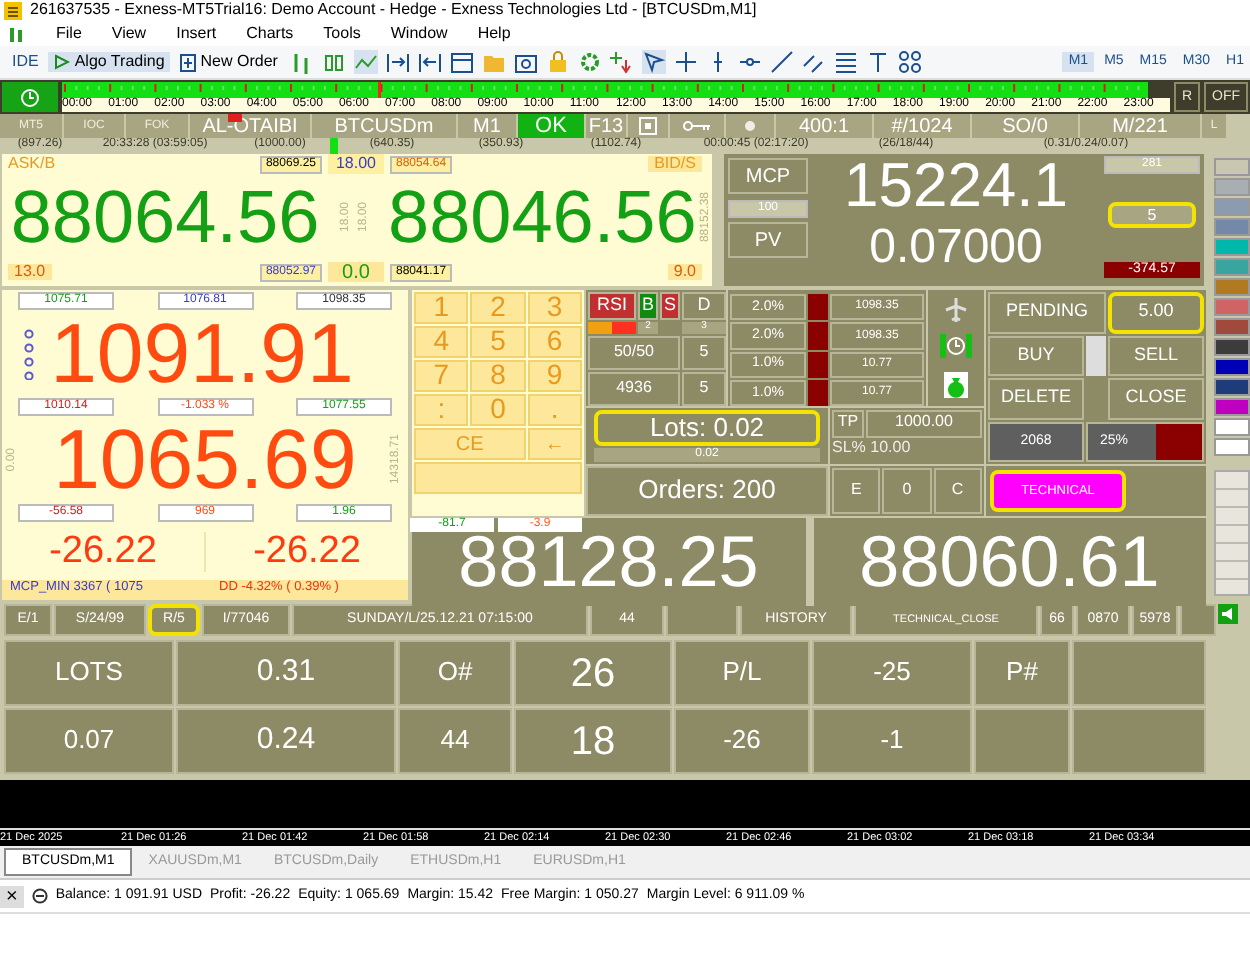 This screenshot has height=970, width=1250. Describe the element at coordinates (1140, 126) in the screenshot. I see `header-button: M/221` at that location.